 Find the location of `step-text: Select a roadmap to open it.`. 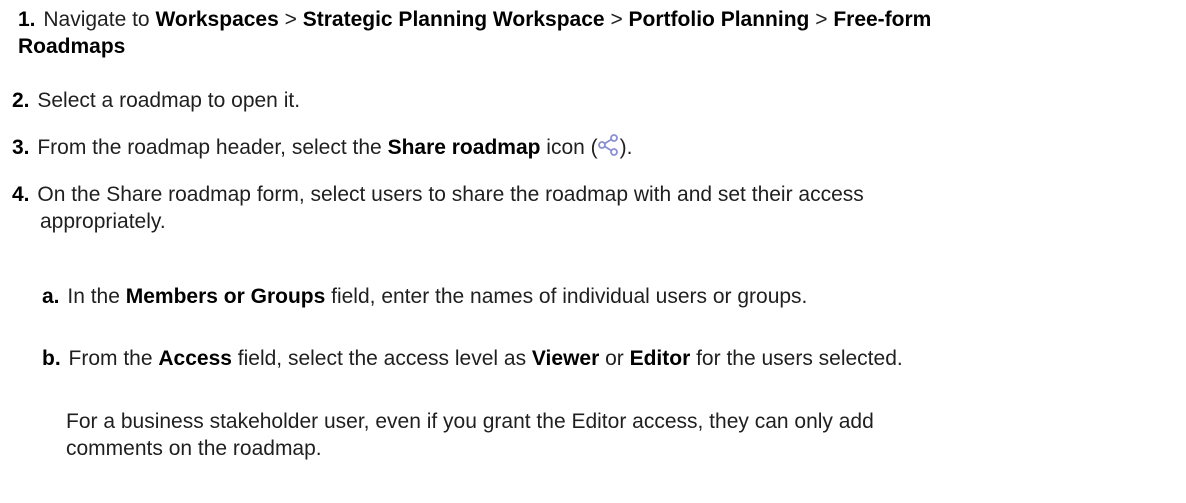

step-text: Select a roadmap to open it. is located at coordinates (169, 100).